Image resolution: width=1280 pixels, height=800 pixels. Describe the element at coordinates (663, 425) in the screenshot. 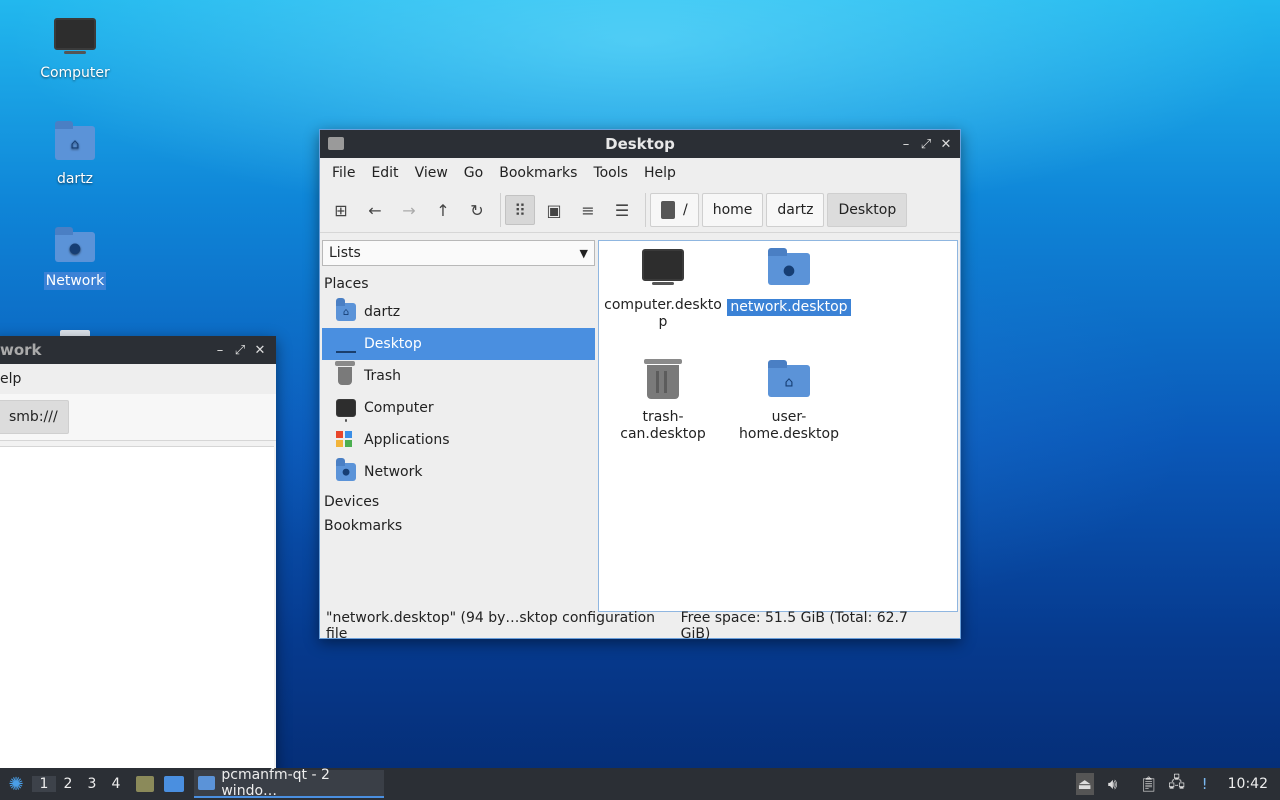

I see `file-label: trash- can.desktop` at that location.